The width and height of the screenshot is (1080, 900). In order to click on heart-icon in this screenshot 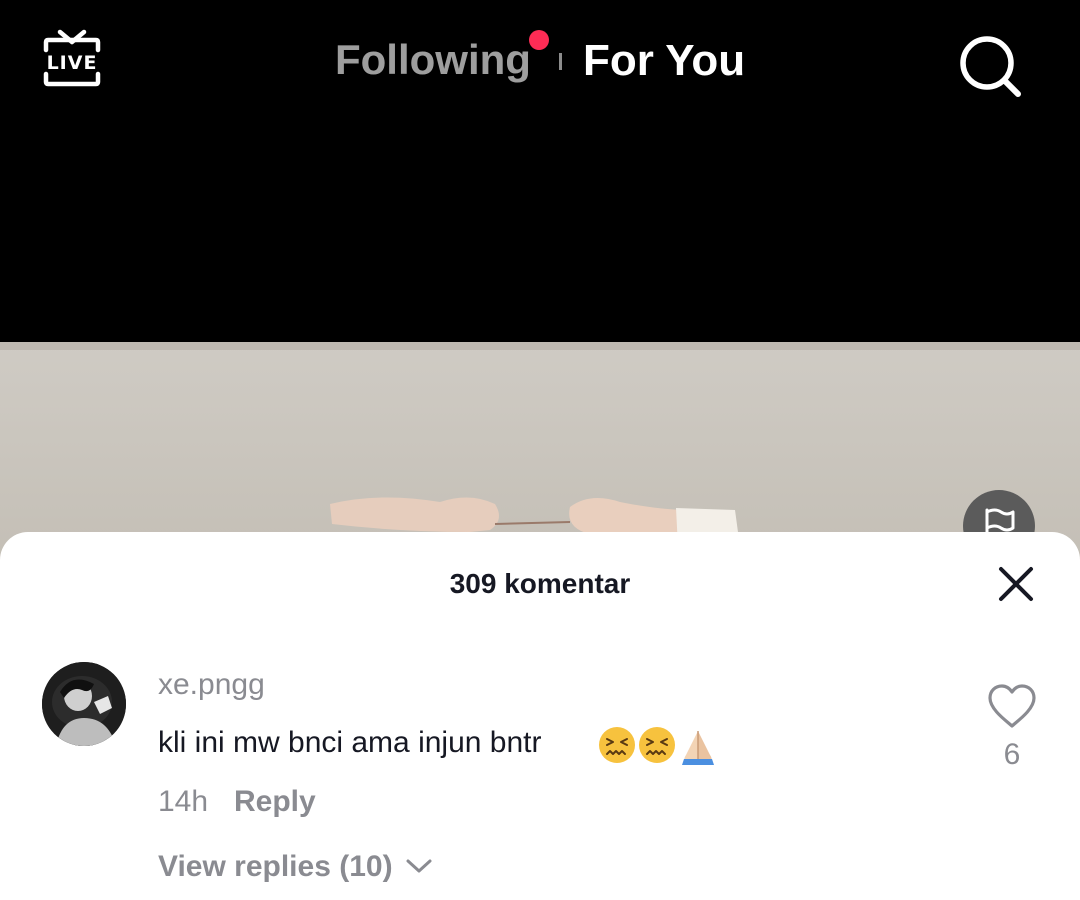, I will do `click(1012, 706)`.